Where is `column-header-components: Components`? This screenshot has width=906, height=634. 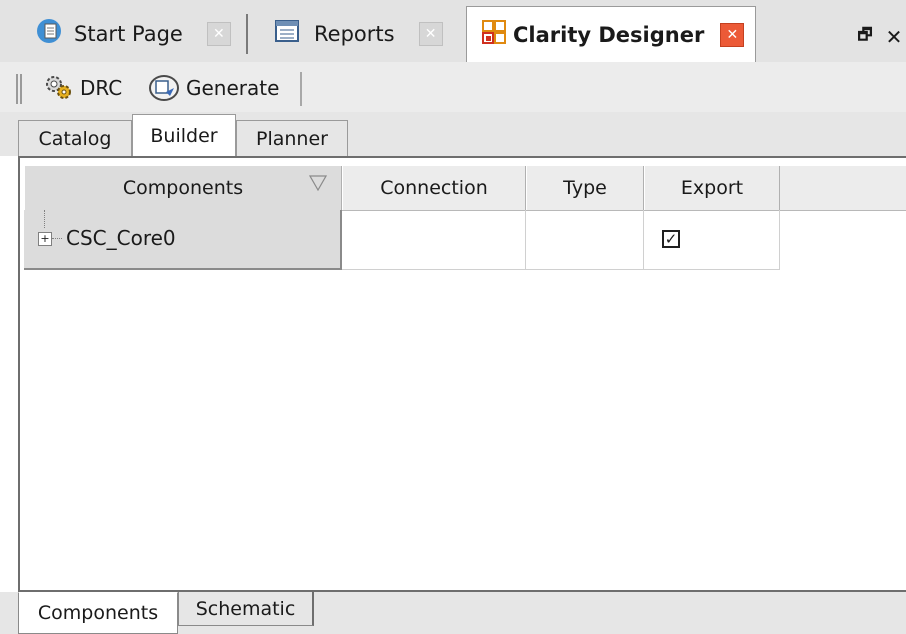 column-header-components: Components is located at coordinates (183, 188).